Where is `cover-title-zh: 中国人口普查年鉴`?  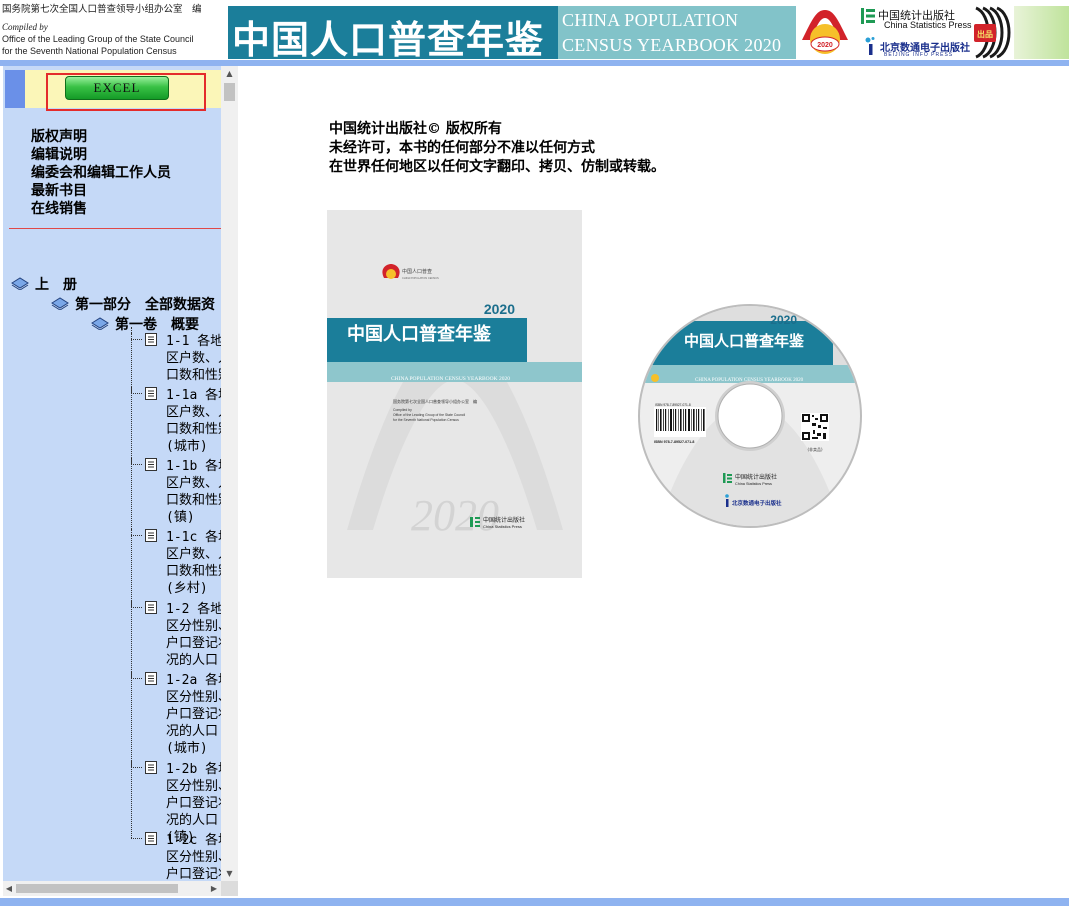 cover-title-zh: 中国人口普查年鉴 is located at coordinates (419, 334).